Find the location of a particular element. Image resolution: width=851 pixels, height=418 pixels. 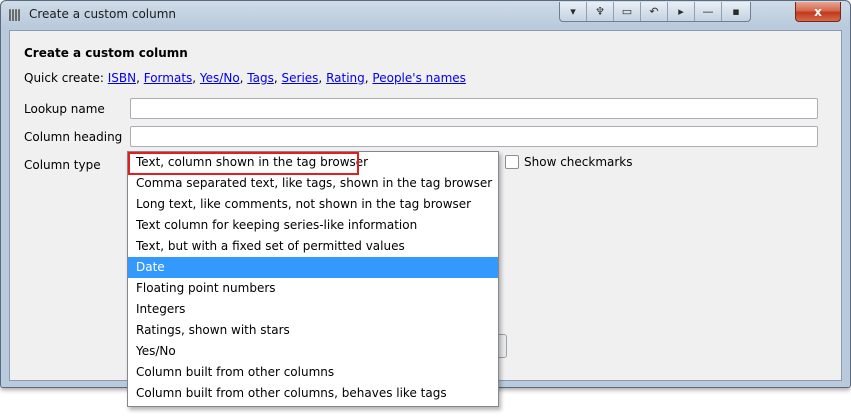

minimize-icon: — is located at coordinates (708, 11).